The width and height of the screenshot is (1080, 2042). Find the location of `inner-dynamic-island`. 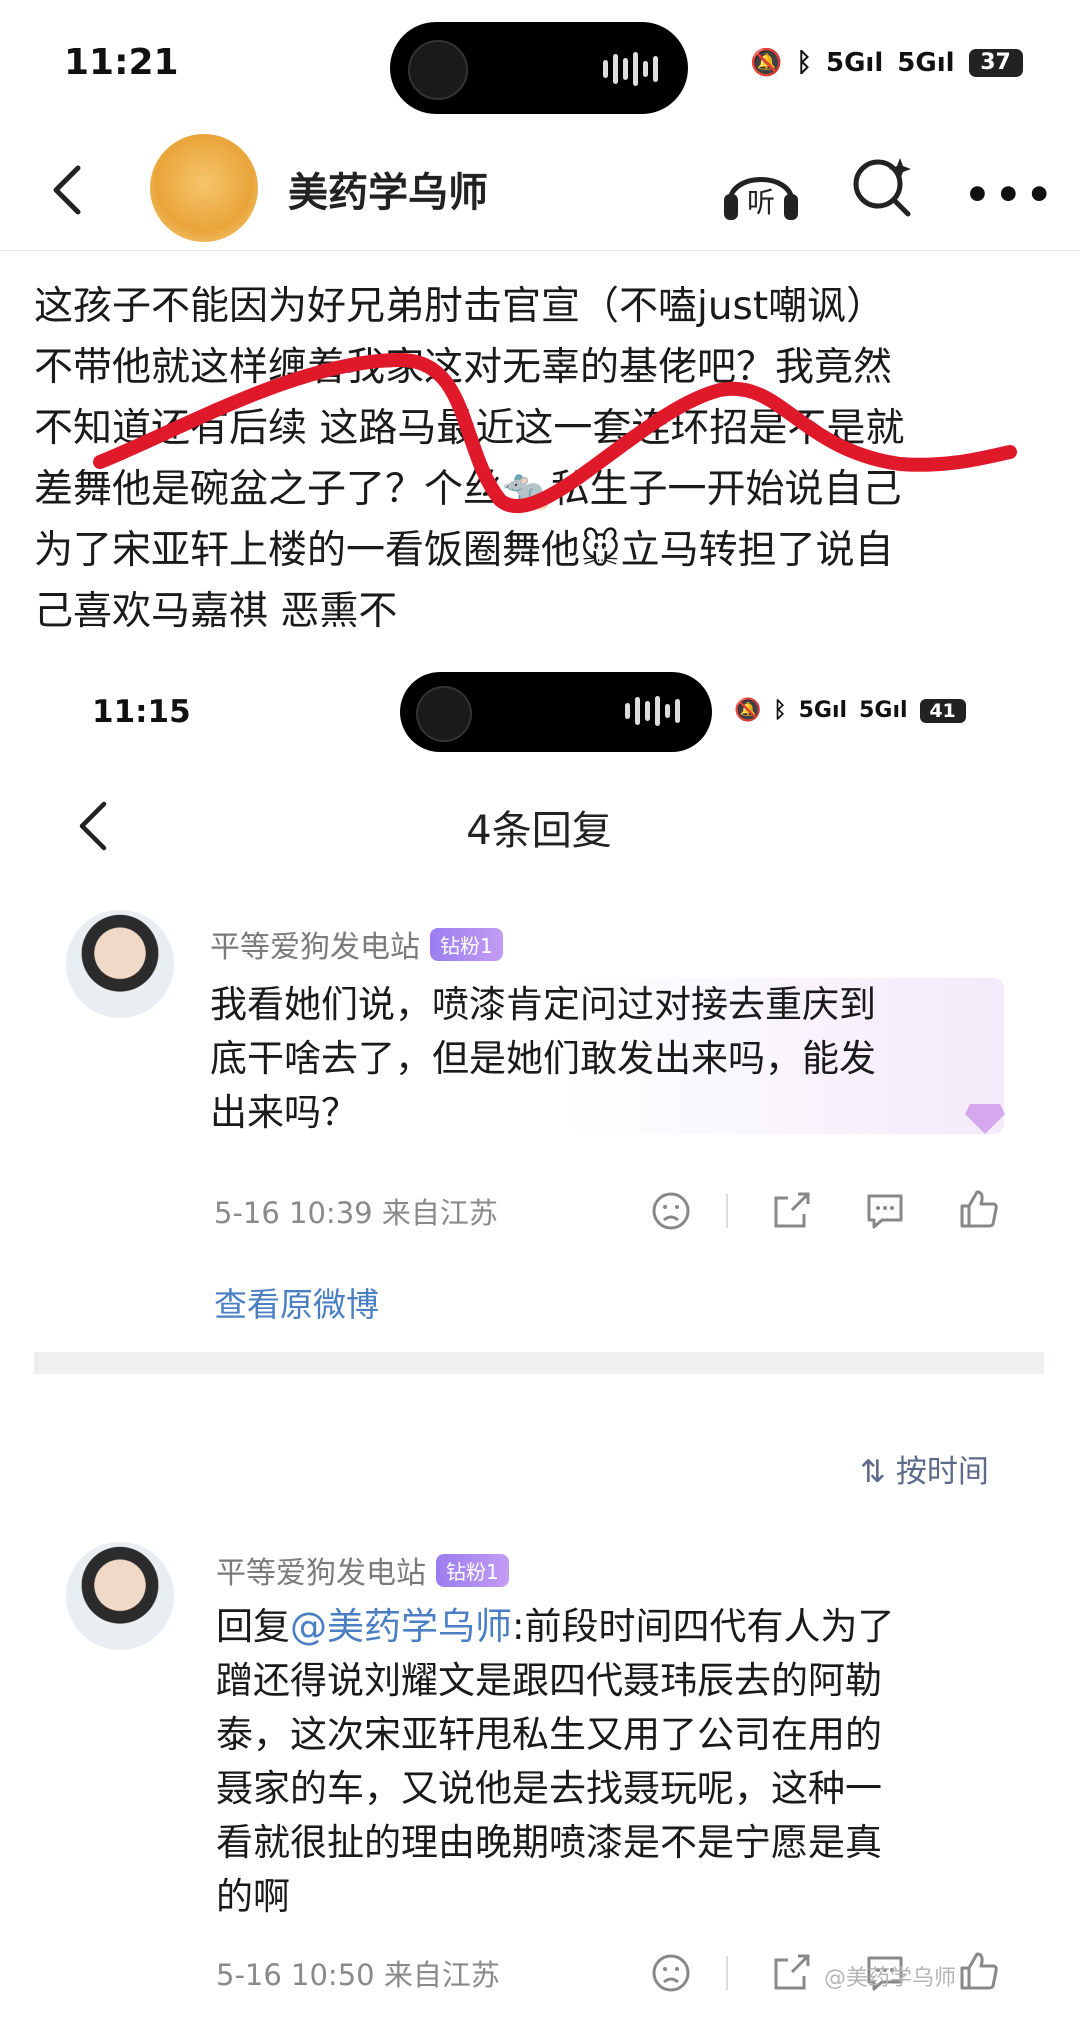

inner-dynamic-island is located at coordinates (556, 712).